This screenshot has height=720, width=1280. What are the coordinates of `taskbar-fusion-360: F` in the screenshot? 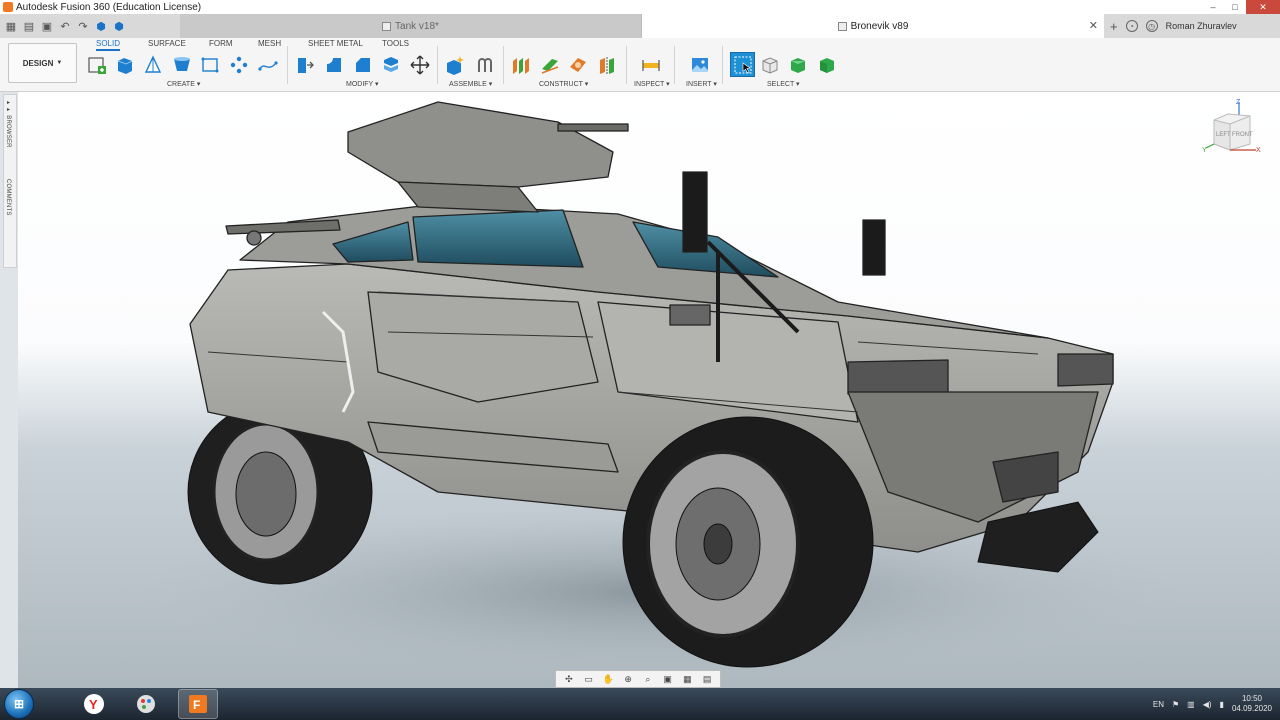 It's located at (198, 704).